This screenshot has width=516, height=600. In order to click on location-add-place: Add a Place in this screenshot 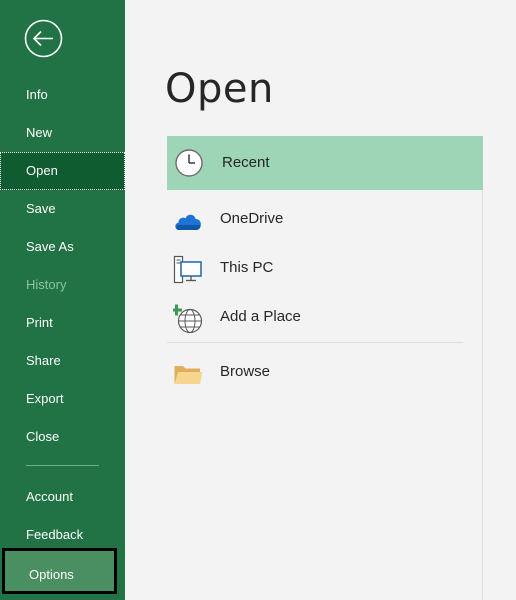, I will do `click(325, 316)`.